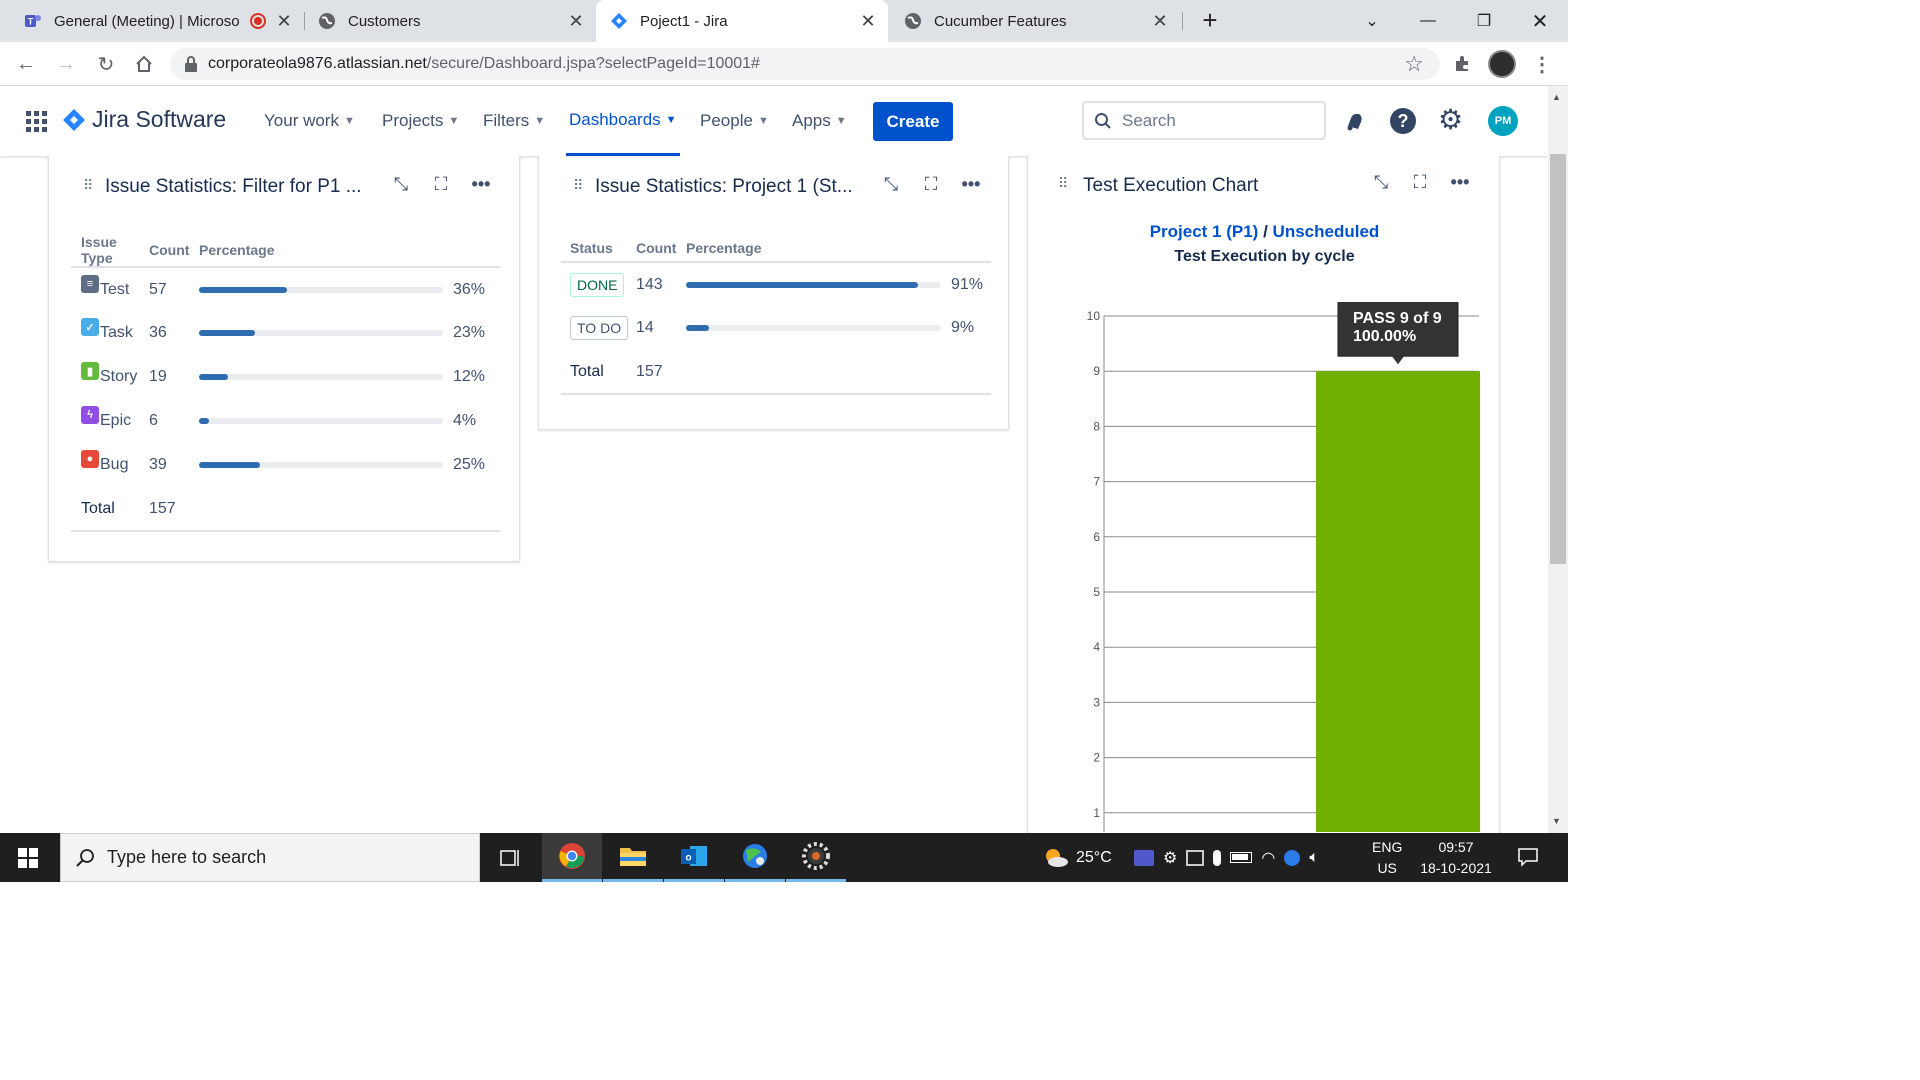 This screenshot has height=1080, width=1920. Describe the element at coordinates (1355, 123) in the screenshot. I see `notifications-icon` at that location.